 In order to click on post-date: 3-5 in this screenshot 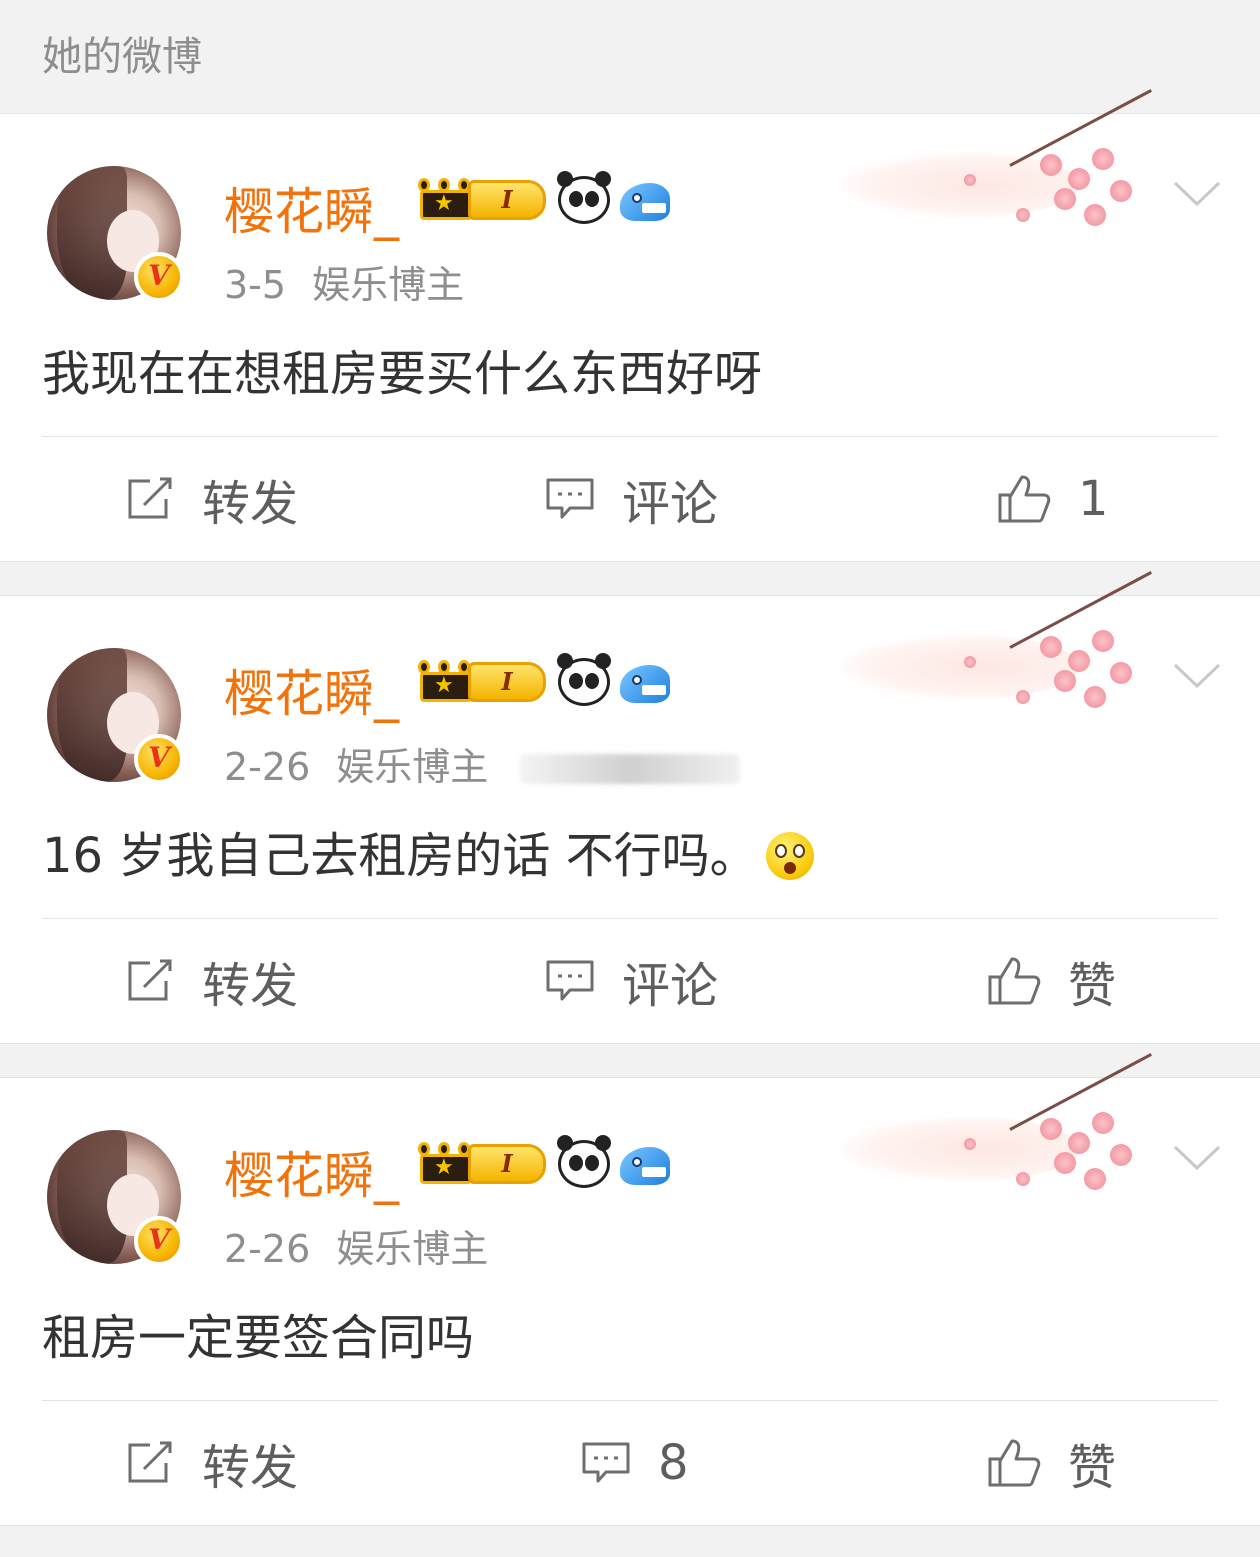, I will do `click(255, 285)`.